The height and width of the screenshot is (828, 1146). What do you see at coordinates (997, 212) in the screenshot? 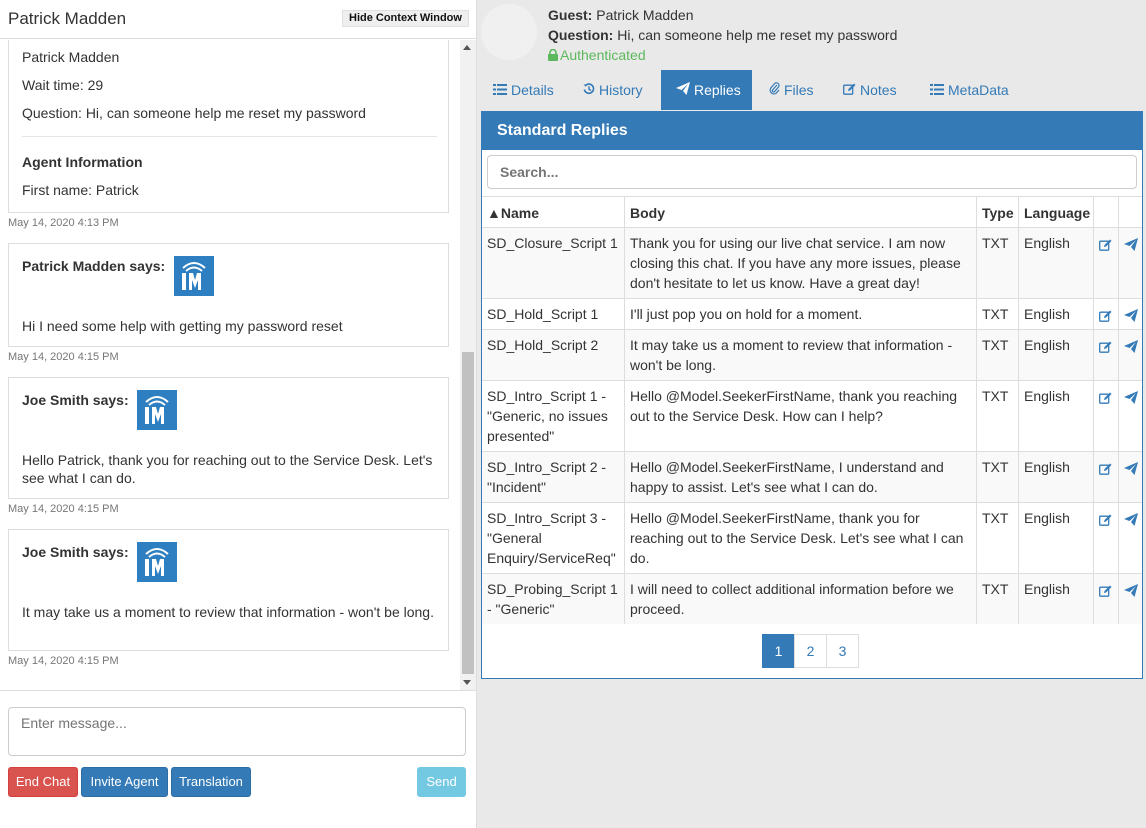
I see `column-header-type: Type` at bounding box center [997, 212].